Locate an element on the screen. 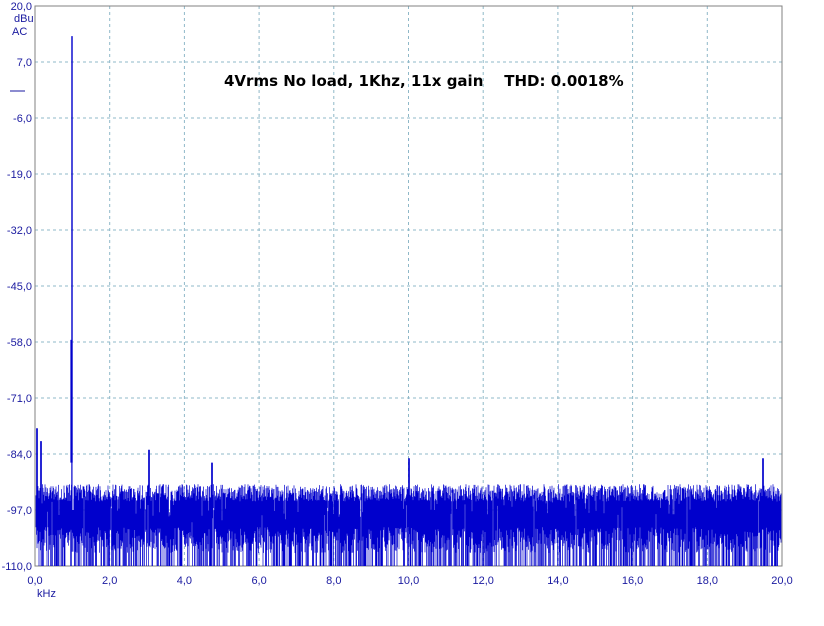  x-tick-label: 0,0 is located at coordinates (34, 581).